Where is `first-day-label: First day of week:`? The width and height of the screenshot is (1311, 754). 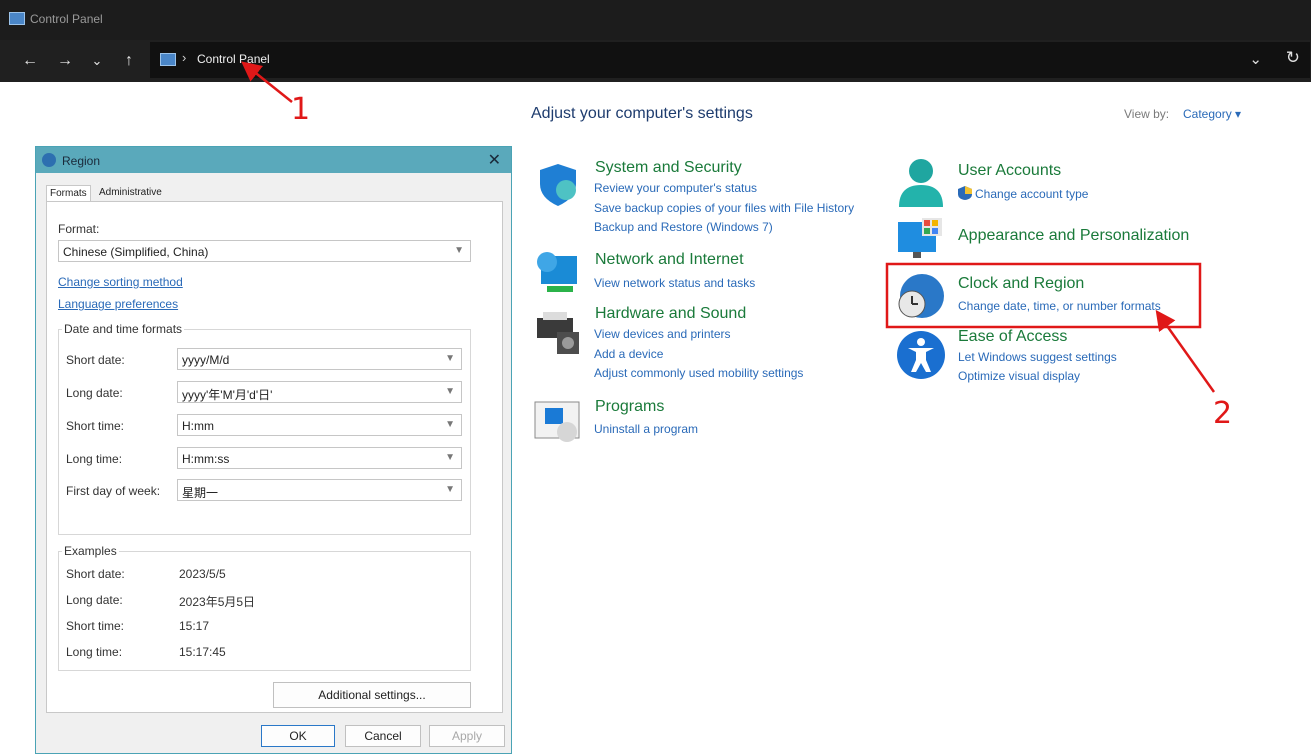
first-day-label: First day of week: is located at coordinates (113, 491).